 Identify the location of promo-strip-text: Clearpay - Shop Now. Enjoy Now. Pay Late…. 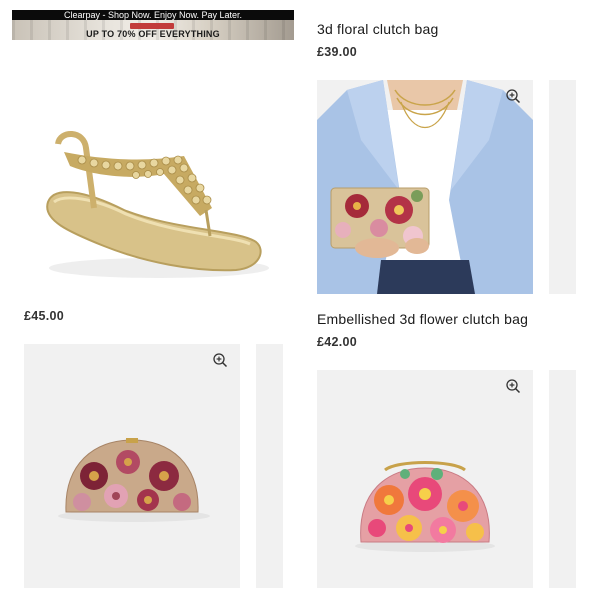
(153, 15).